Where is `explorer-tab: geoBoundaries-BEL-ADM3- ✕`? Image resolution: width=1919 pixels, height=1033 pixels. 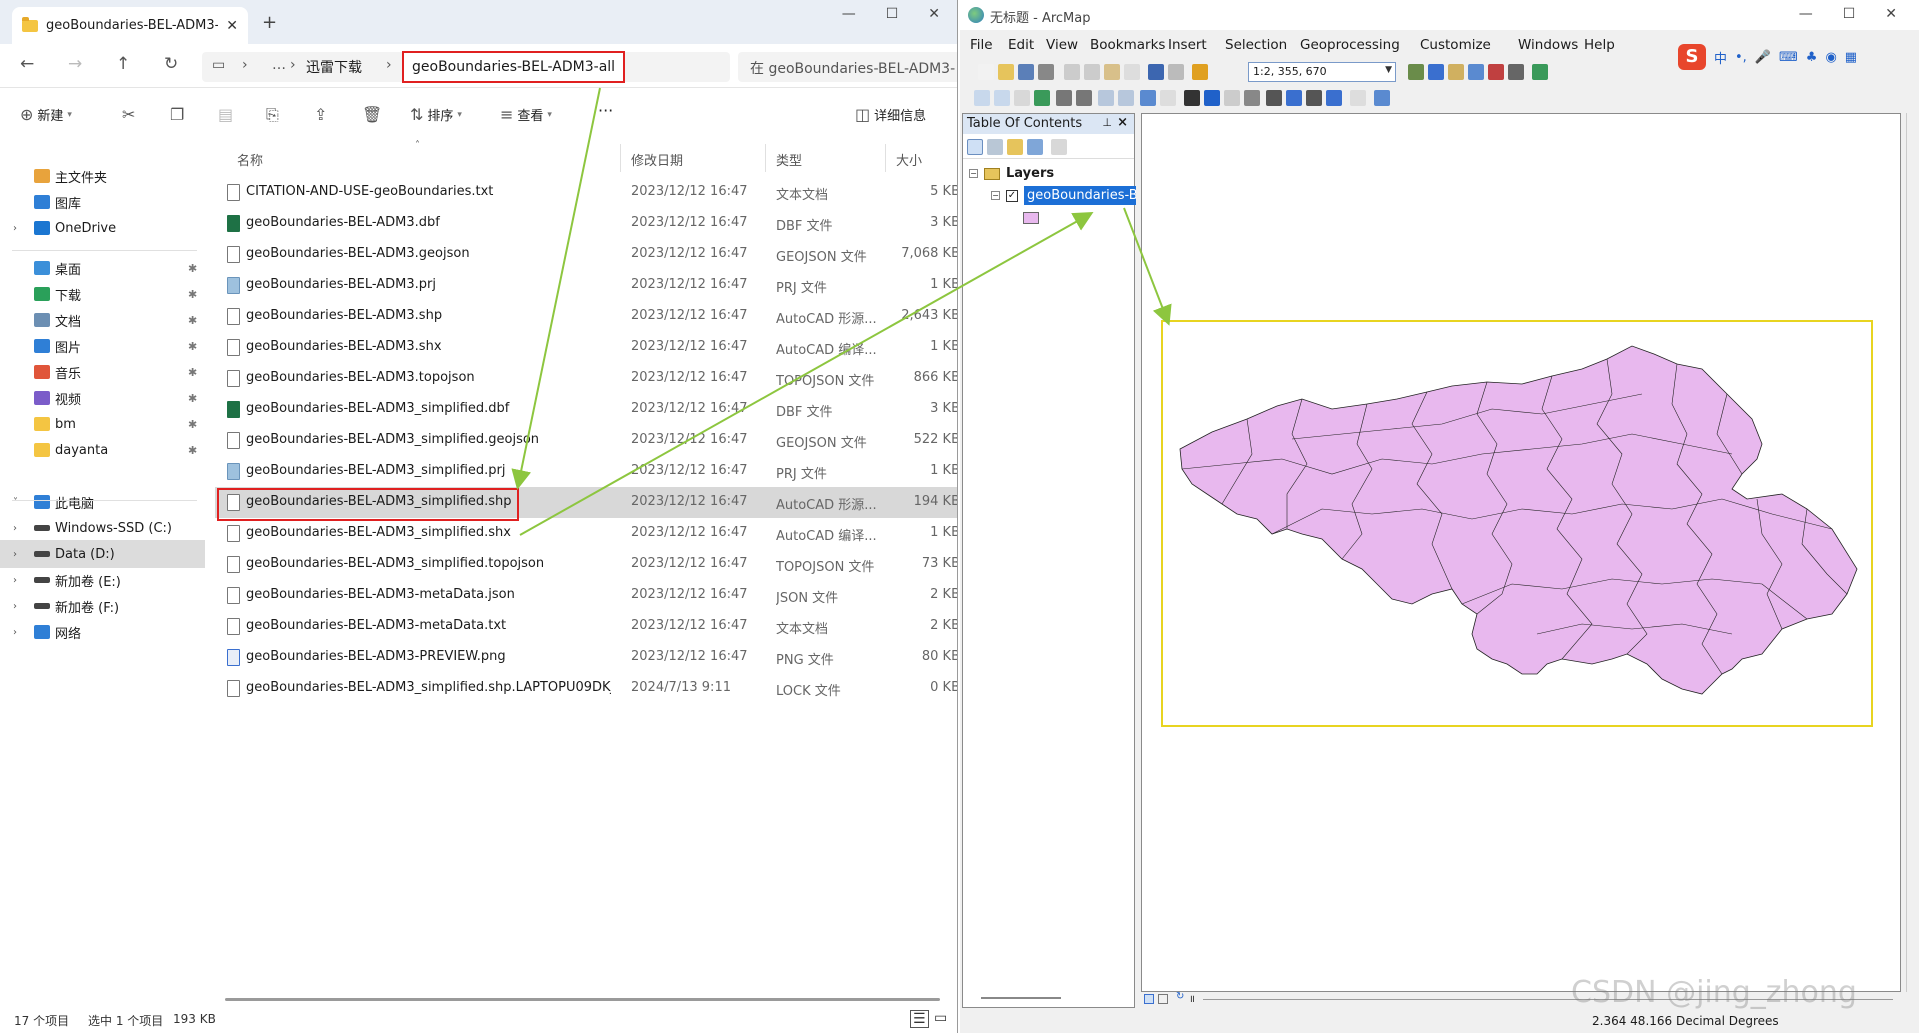 explorer-tab: geoBoundaries-BEL-ADM3- ✕ is located at coordinates (130, 25).